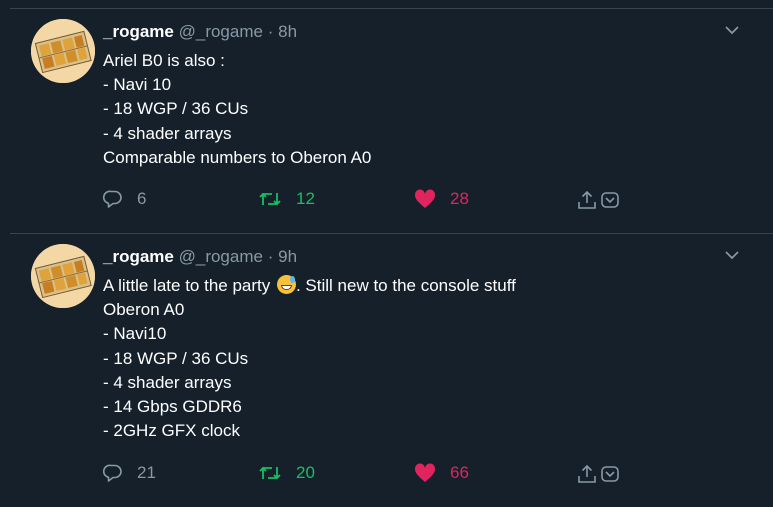 This screenshot has width=773, height=507. I want to click on tweet-actions: 6 12 28, so click(423, 201).